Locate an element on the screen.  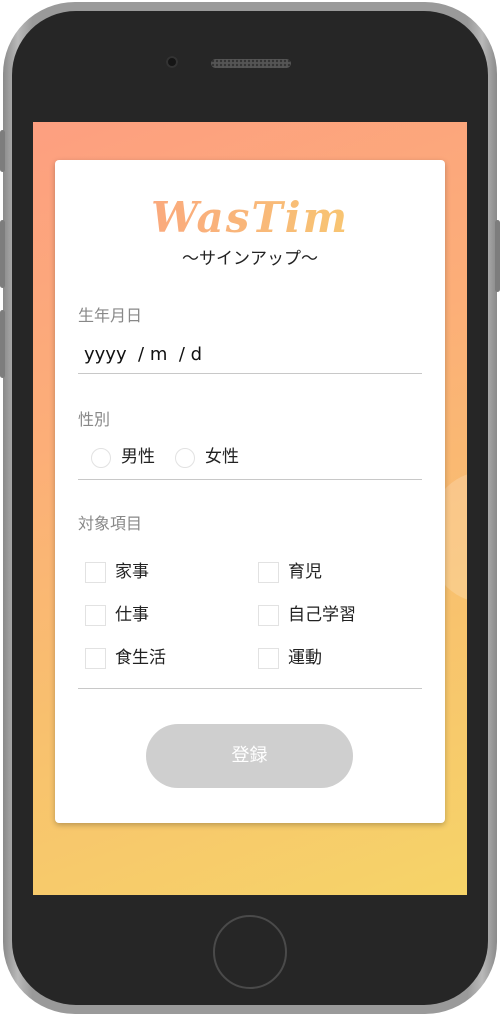
front-camera-icon is located at coordinates (172, 62).